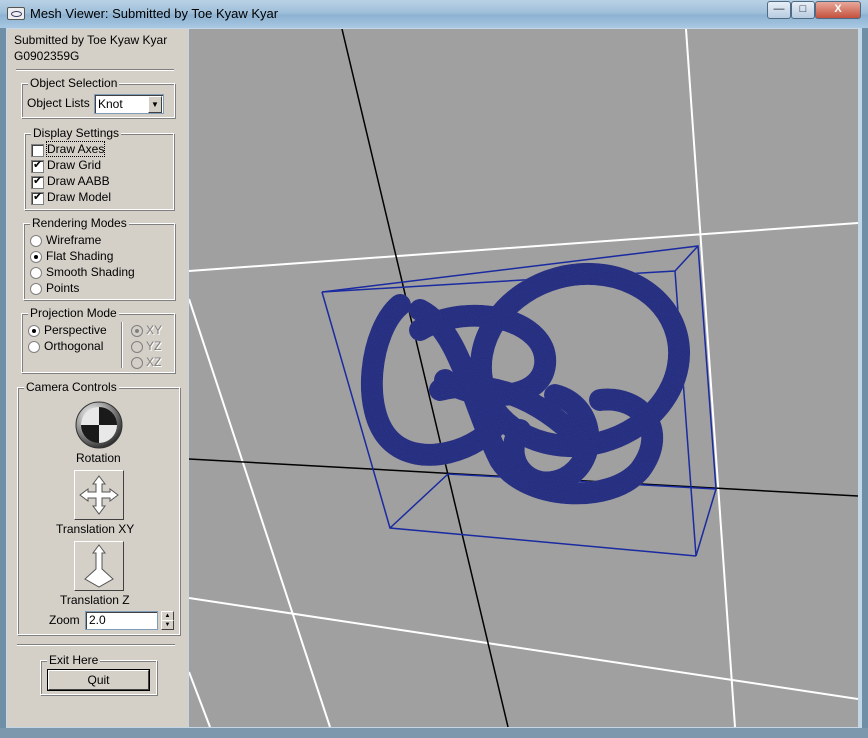 The height and width of the screenshot is (738, 868). What do you see at coordinates (75, 149) in the screenshot?
I see `draw-axes-label: Draw Axes` at bounding box center [75, 149].